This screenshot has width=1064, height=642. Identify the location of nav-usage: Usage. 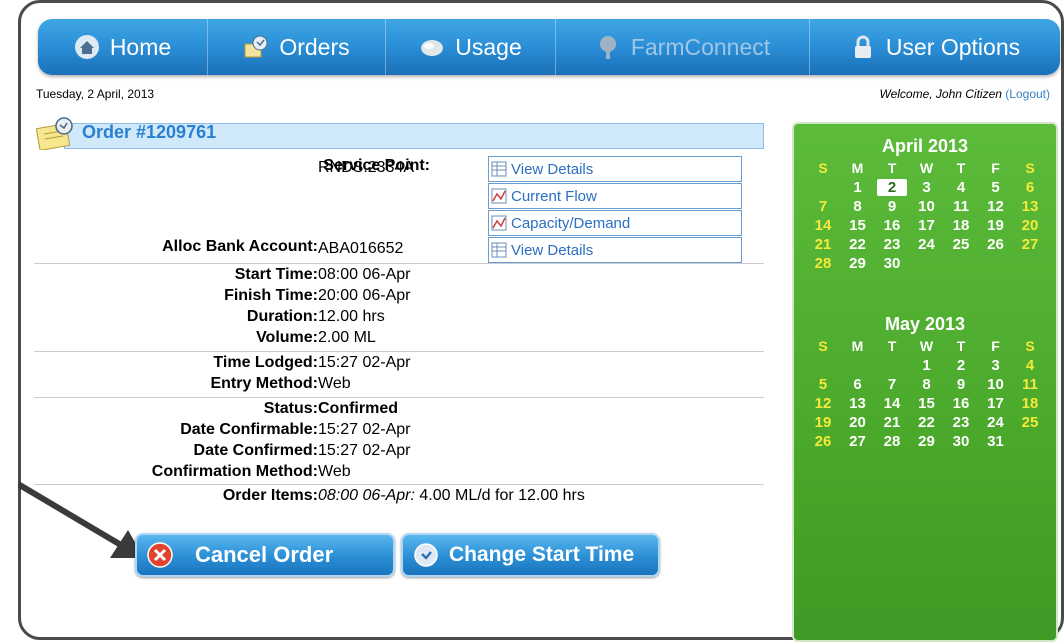
(471, 47).